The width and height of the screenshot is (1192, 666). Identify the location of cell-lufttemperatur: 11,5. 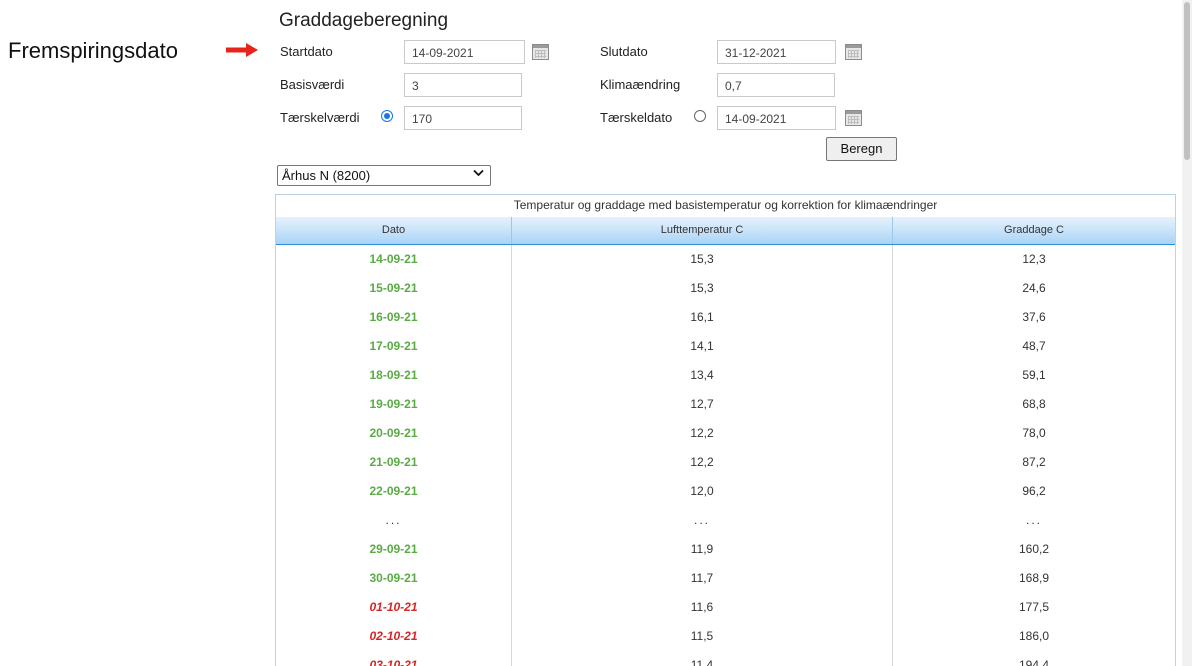
(702, 636).